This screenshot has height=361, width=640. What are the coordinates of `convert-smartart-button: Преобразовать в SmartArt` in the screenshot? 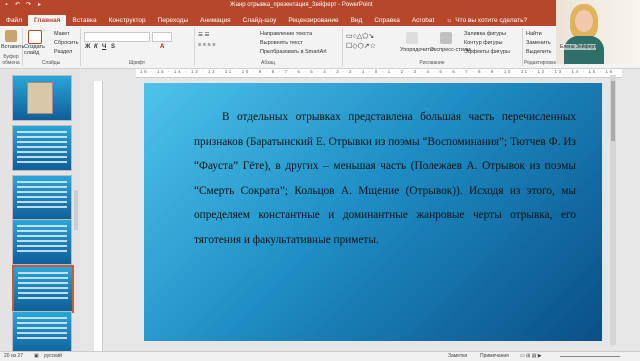 It's located at (293, 52).